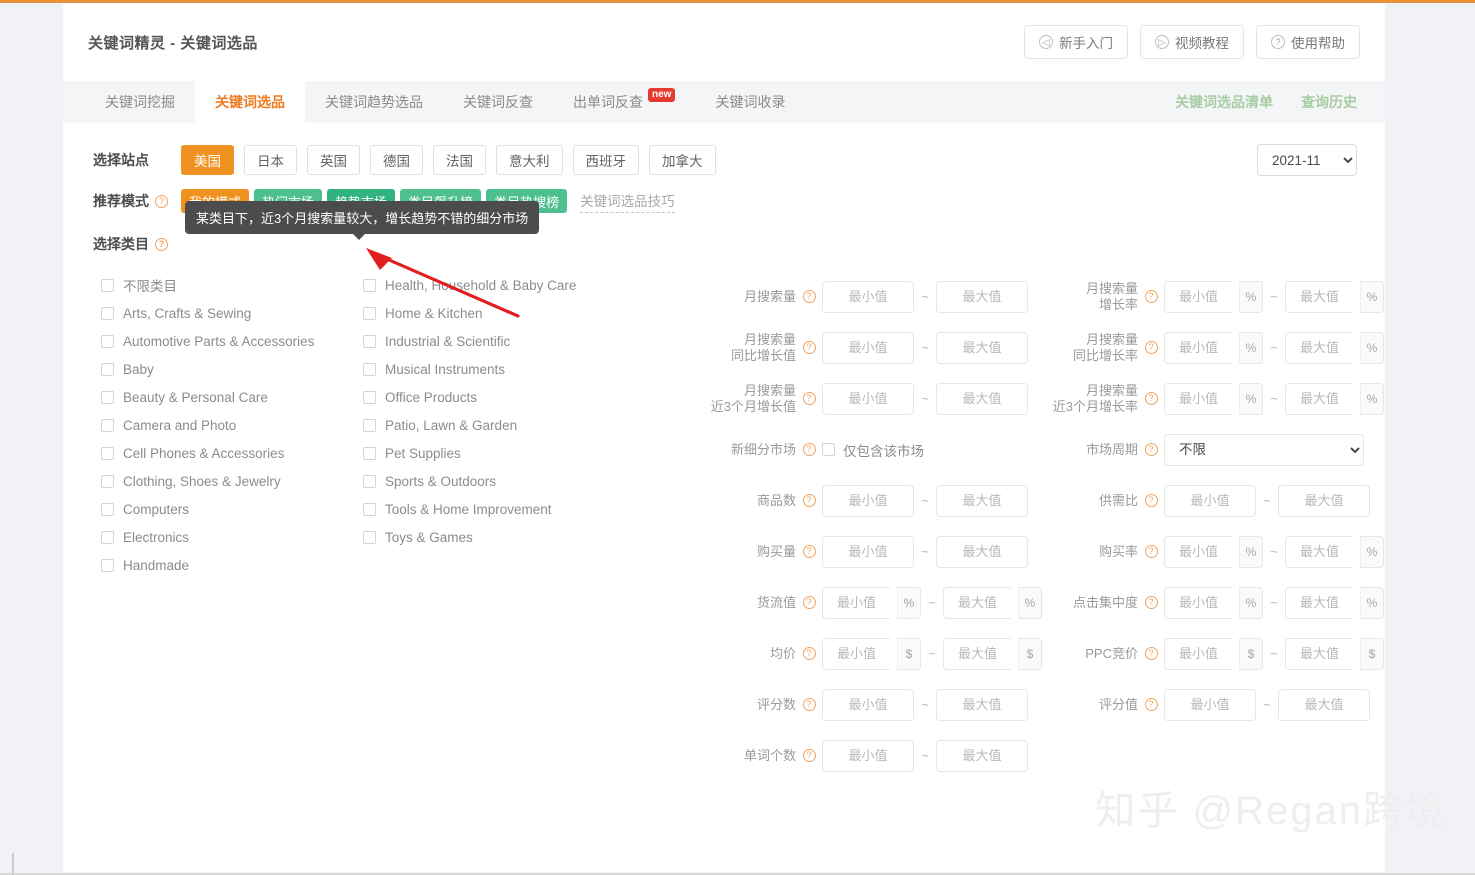 The image size is (1475, 875). I want to click on category-item: 不限类目, so click(232, 285).